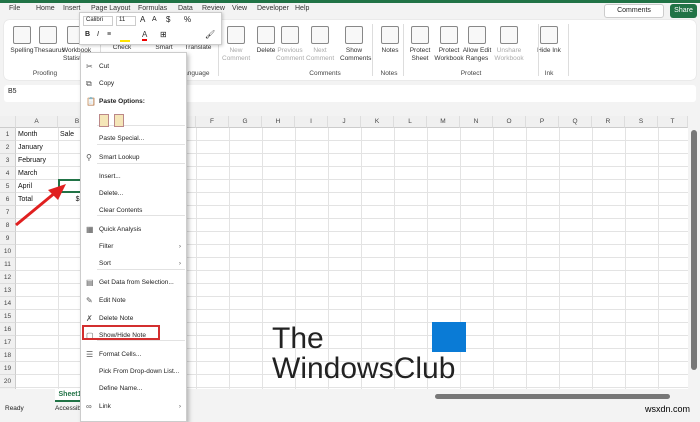 The image size is (700, 422). What do you see at coordinates (12, 91) in the screenshot?
I see `name-box: B5` at bounding box center [12, 91].